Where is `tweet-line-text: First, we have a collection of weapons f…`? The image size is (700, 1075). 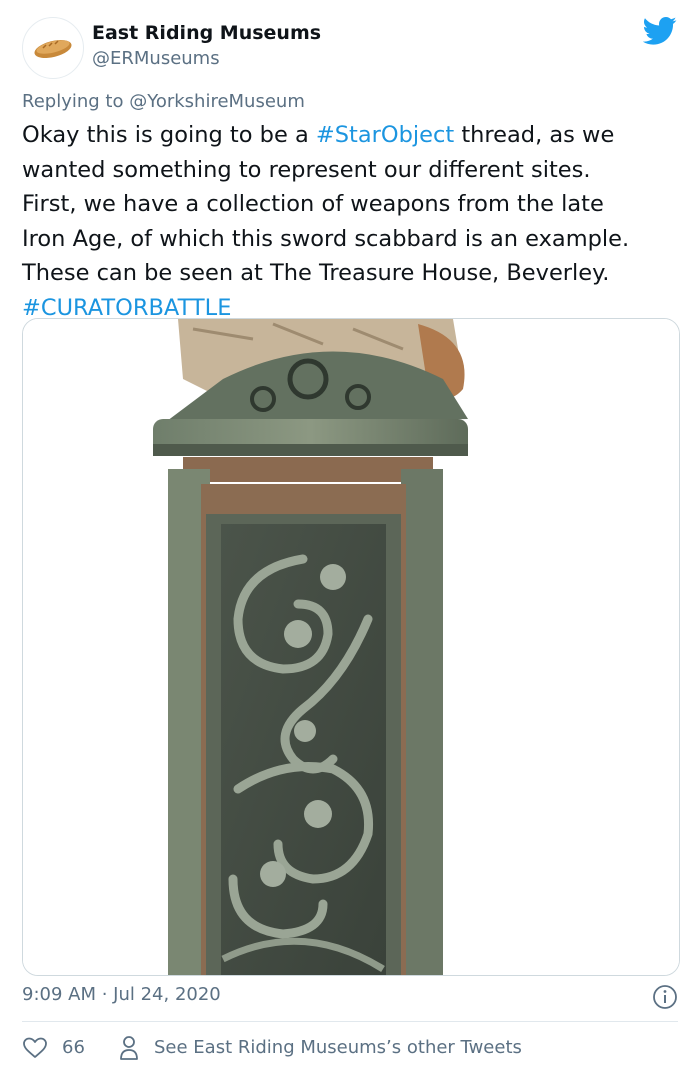 tweet-line-text: First, we have a collection of weapons f… is located at coordinates (313, 204).